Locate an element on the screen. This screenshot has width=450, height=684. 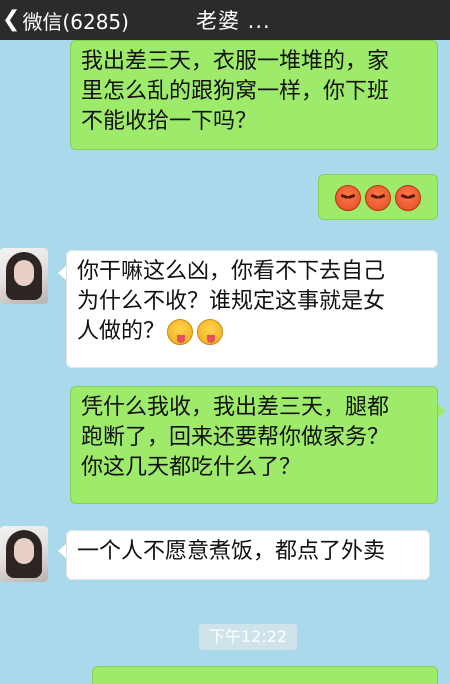
message-text: 一个人不愿意煮饭，都点了外卖 is located at coordinates (231, 551).